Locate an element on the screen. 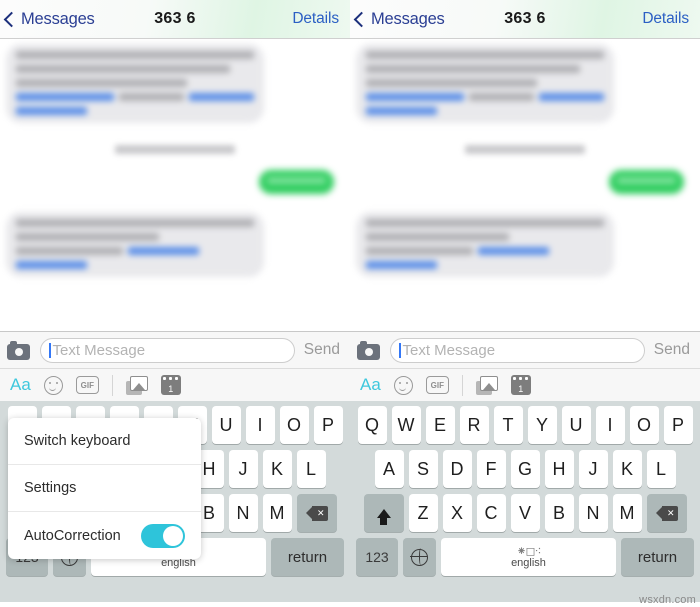  key-t: T is located at coordinates (508, 425).